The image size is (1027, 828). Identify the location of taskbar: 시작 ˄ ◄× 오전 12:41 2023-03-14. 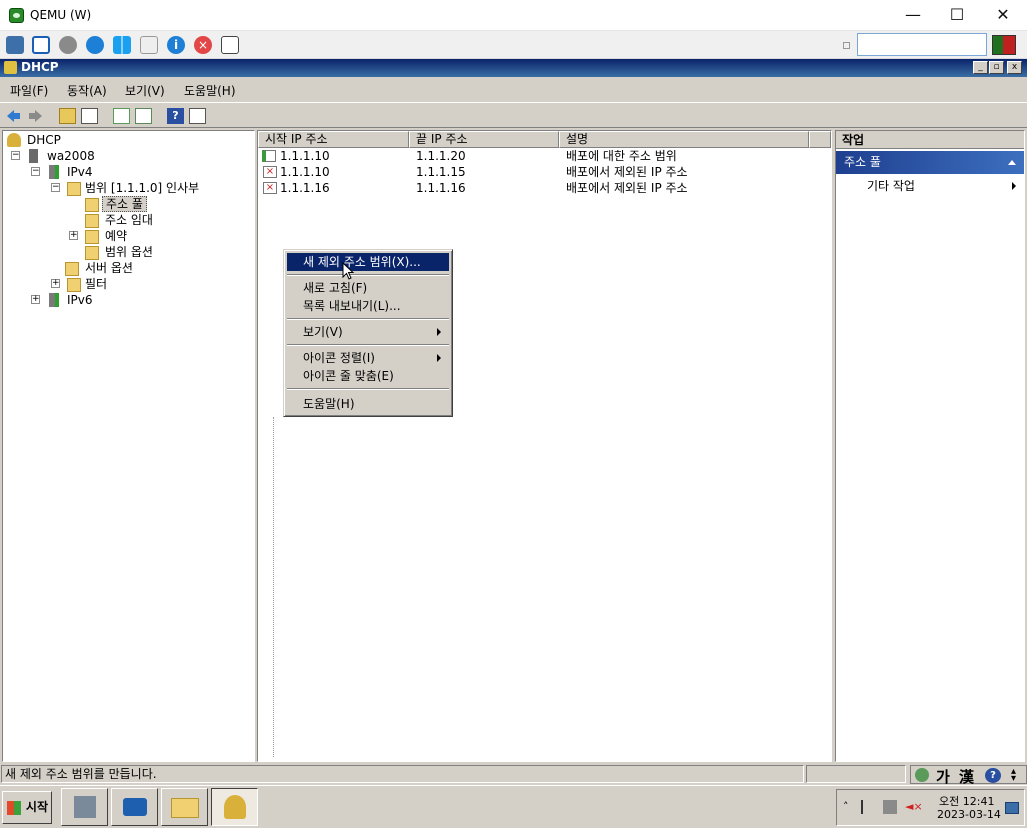
(513, 806).